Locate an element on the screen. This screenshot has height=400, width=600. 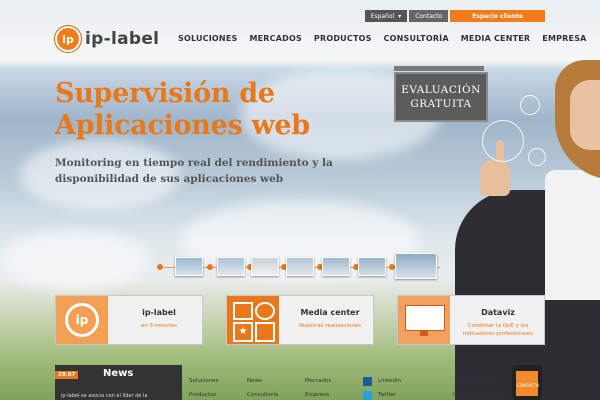
top-bar: Español ▾ Contacto Espacio cliente is located at coordinates (454, 16).